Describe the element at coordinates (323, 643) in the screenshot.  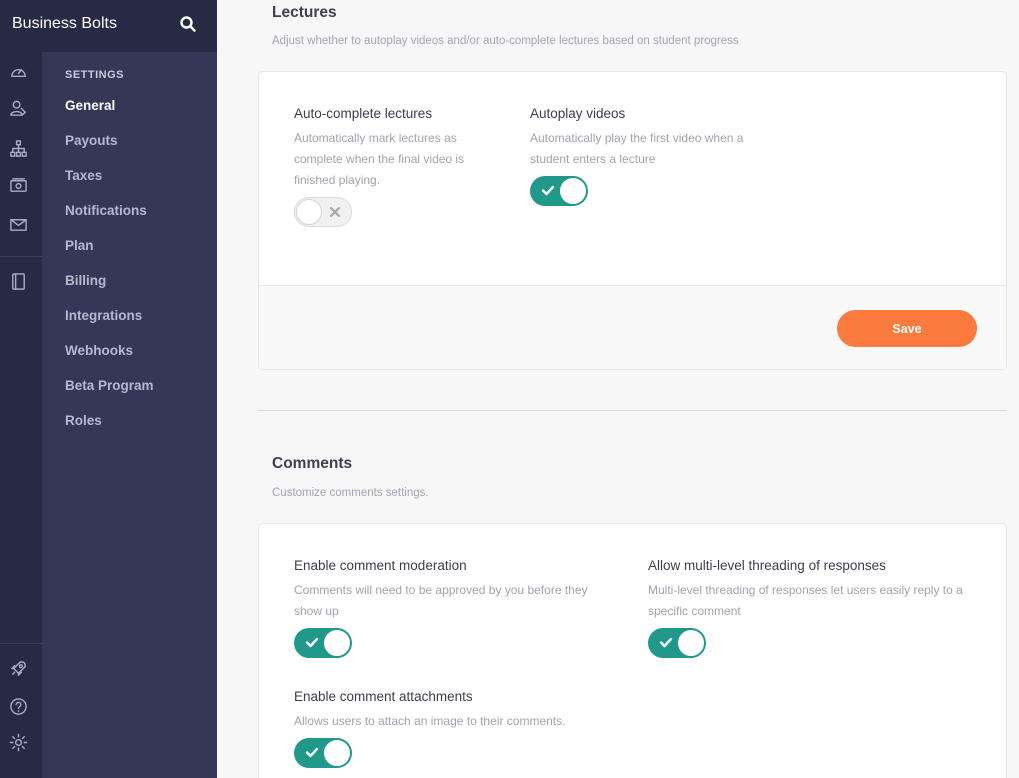
I see `moderation-toggle` at that location.